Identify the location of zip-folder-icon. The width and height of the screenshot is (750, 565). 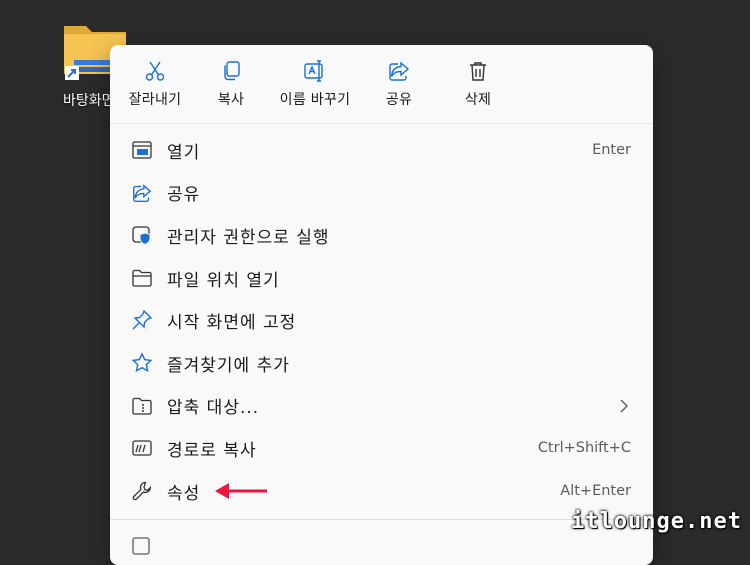
(142, 406).